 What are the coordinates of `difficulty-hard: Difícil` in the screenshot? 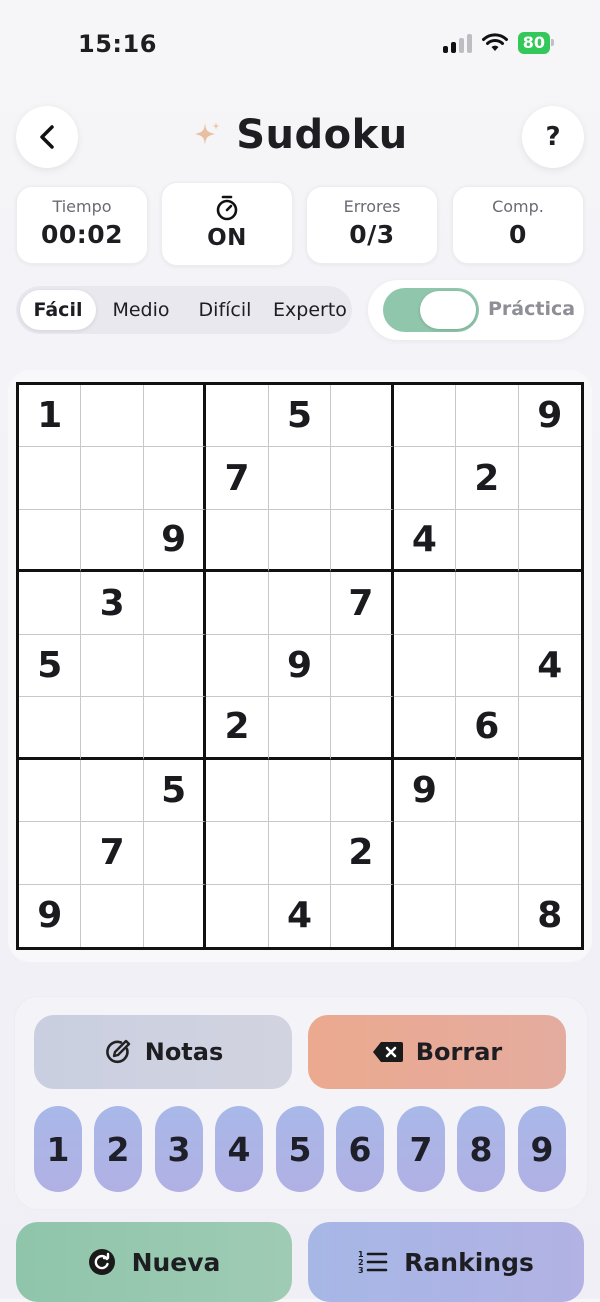 It's located at (225, 310).